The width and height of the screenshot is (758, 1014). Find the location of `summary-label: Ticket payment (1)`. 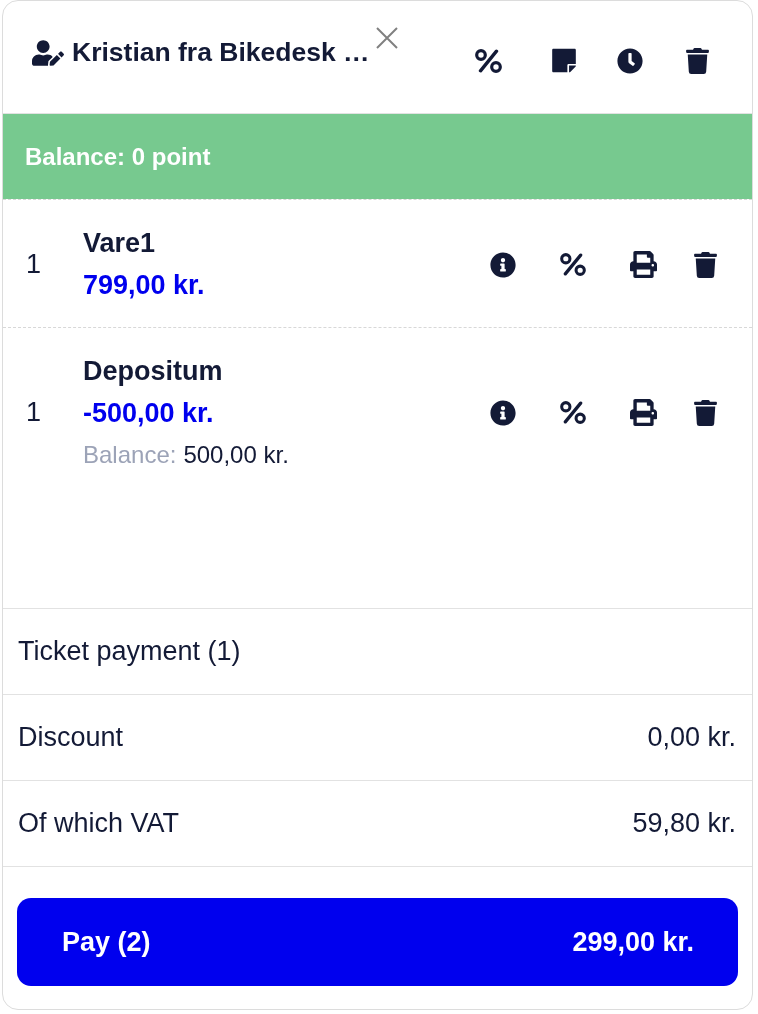

summary-label: Ticket payment (1) is located at coordinates (129, 651).